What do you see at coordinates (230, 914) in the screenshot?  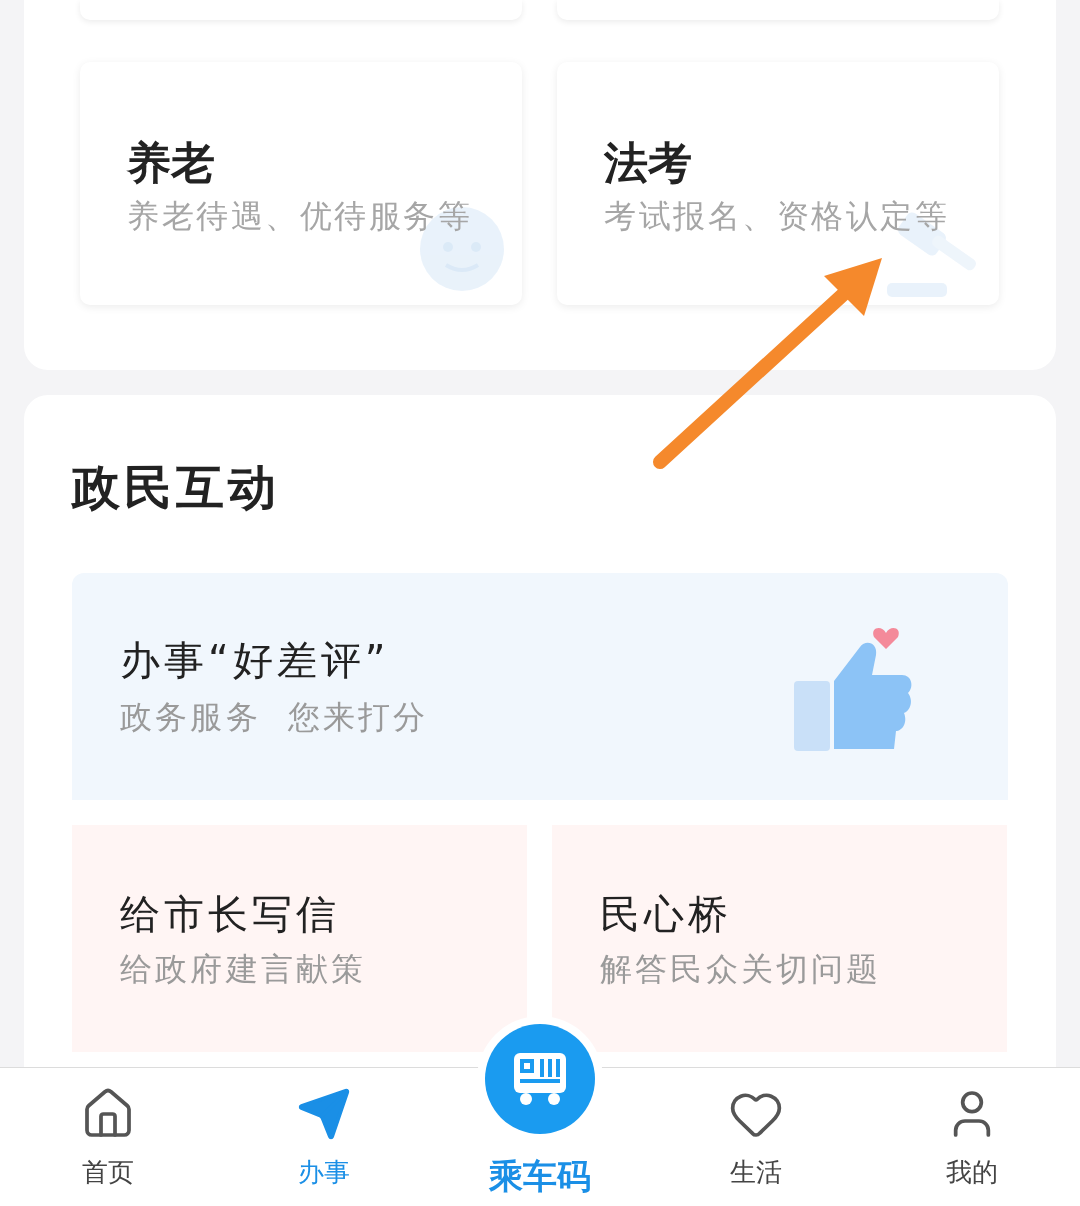 I see `card-title: 给市长写信` at bounding box center [230, 914].